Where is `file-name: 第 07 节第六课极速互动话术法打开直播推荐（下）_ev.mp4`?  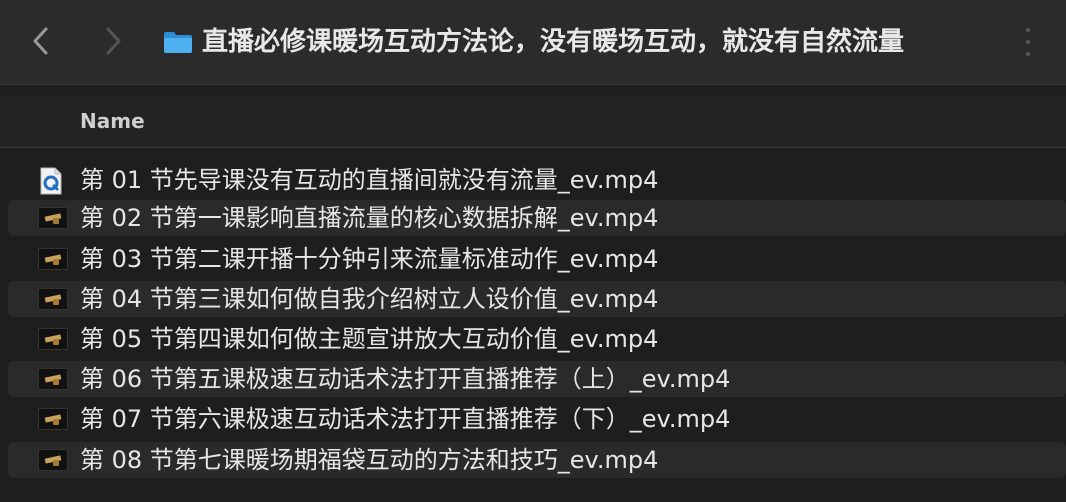 file-name: 第 07 节第六课极速互动话术法打开直播推荐（下）_ev.mp4 is located at coordinates (405, 419).